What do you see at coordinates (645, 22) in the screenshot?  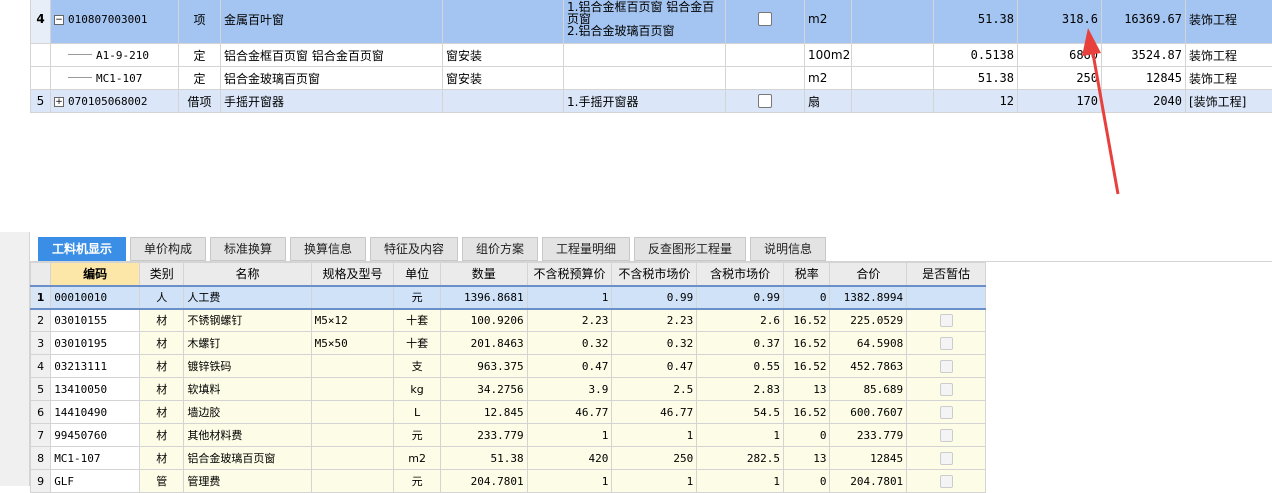 I see `item-features: 1.铝合金框百页窗 铝合金百页窗2.铝合金玻璃百页窗` at bounding box center [645, 22].